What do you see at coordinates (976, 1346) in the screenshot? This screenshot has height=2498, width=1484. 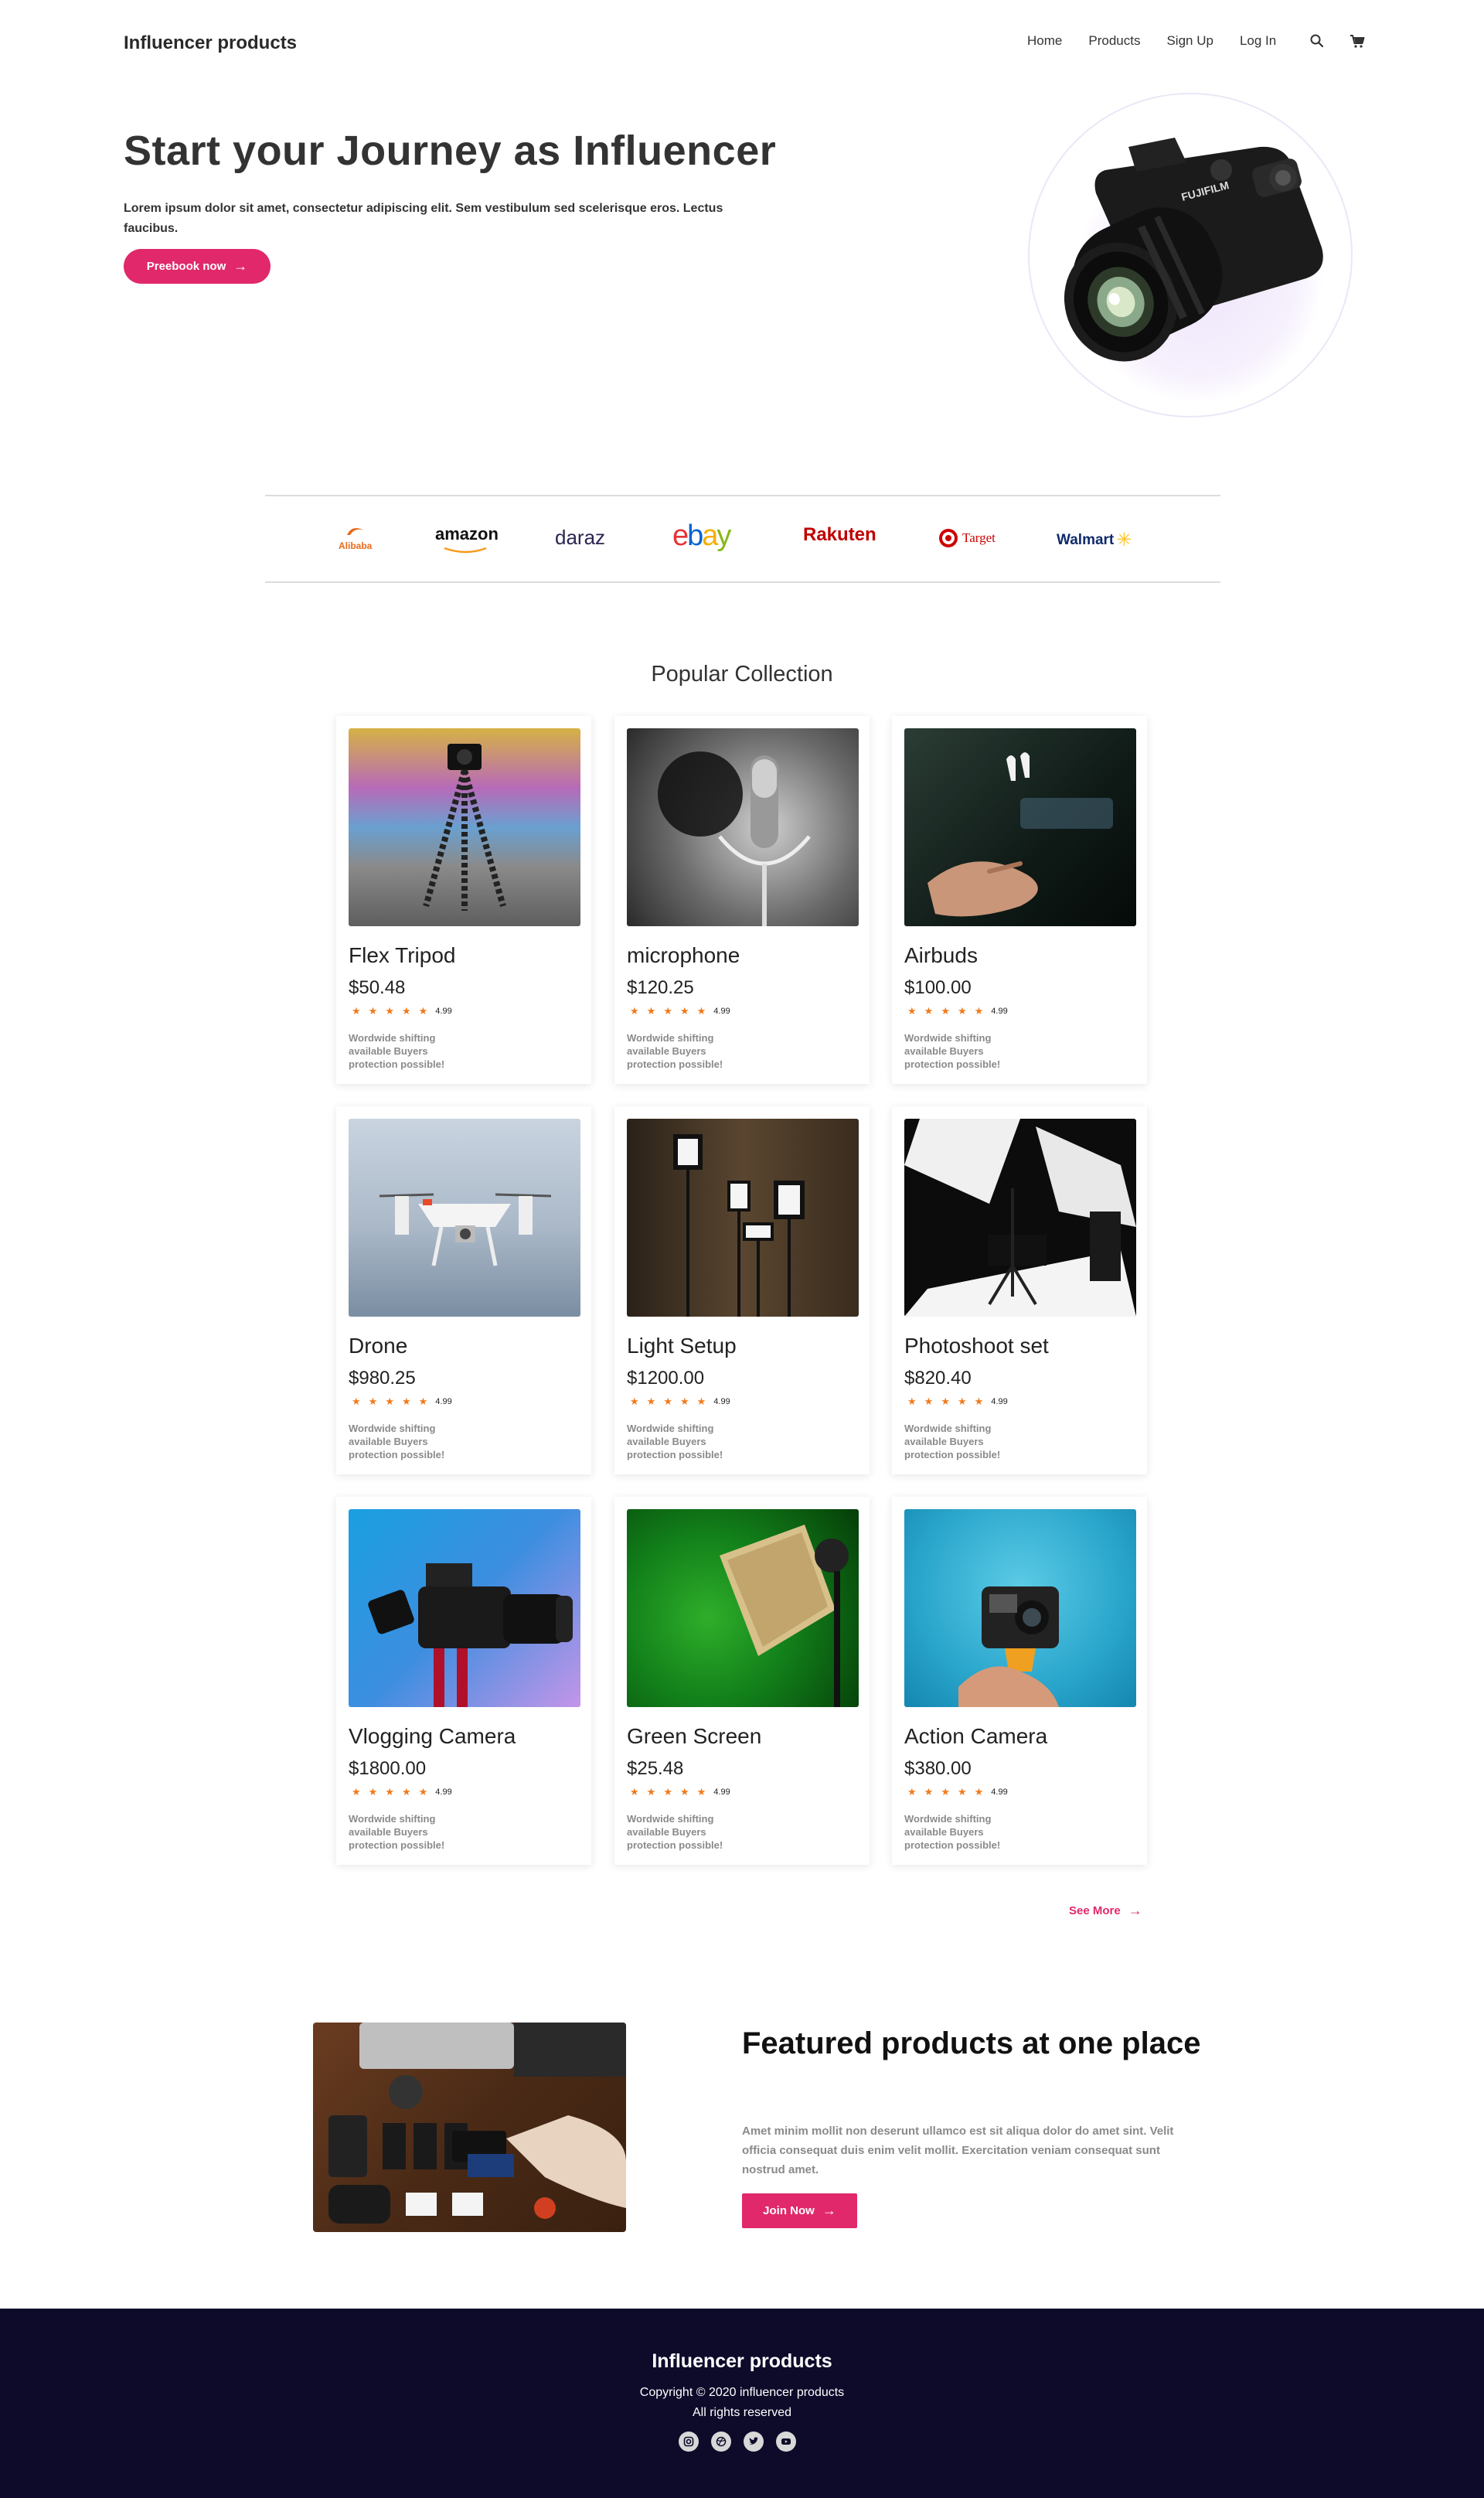 I see `product-name: Photoshoot set` at bounding box center [976, 1346].